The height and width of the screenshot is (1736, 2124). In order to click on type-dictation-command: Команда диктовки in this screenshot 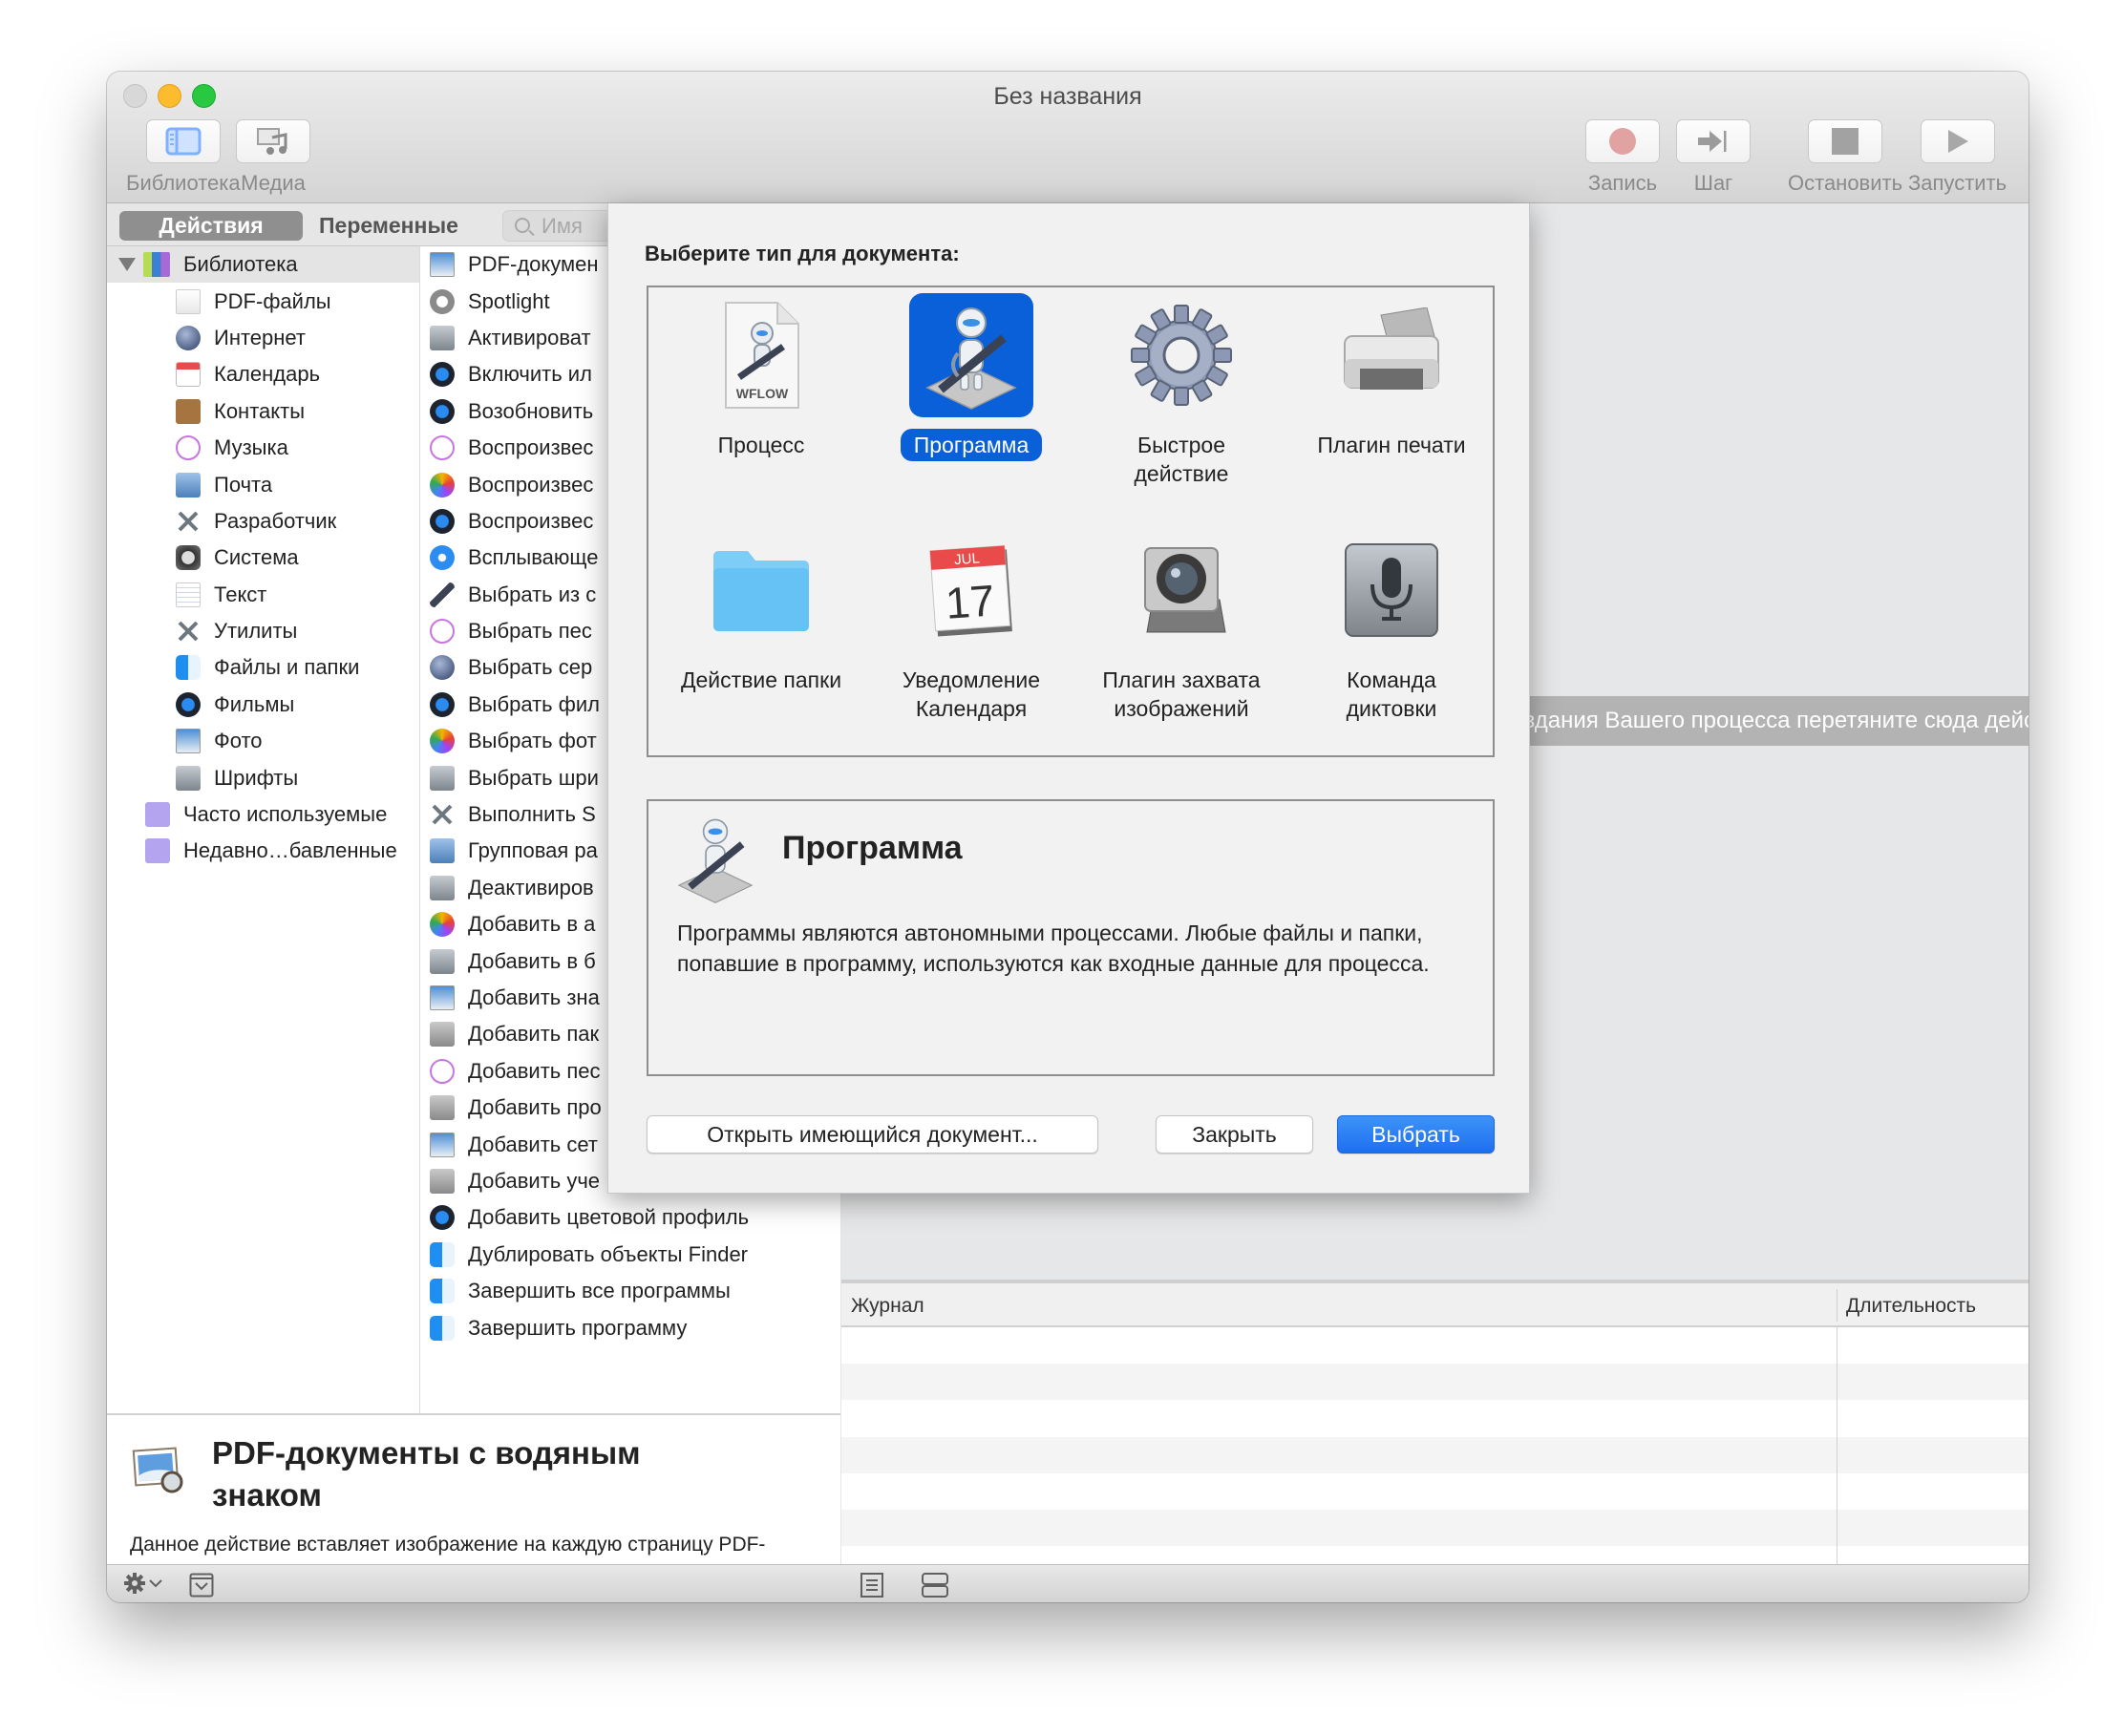, I will do `click(1391, 626)`.